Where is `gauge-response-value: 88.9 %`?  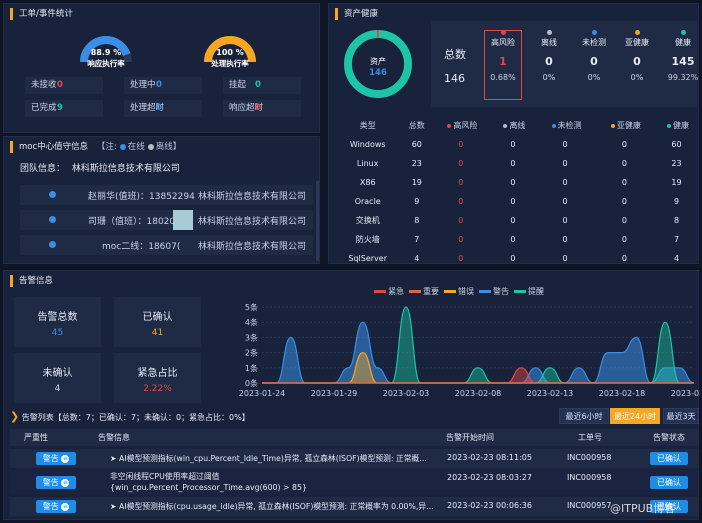
gauge-response-value: 88.9 % is located at coordinates (106, 52).